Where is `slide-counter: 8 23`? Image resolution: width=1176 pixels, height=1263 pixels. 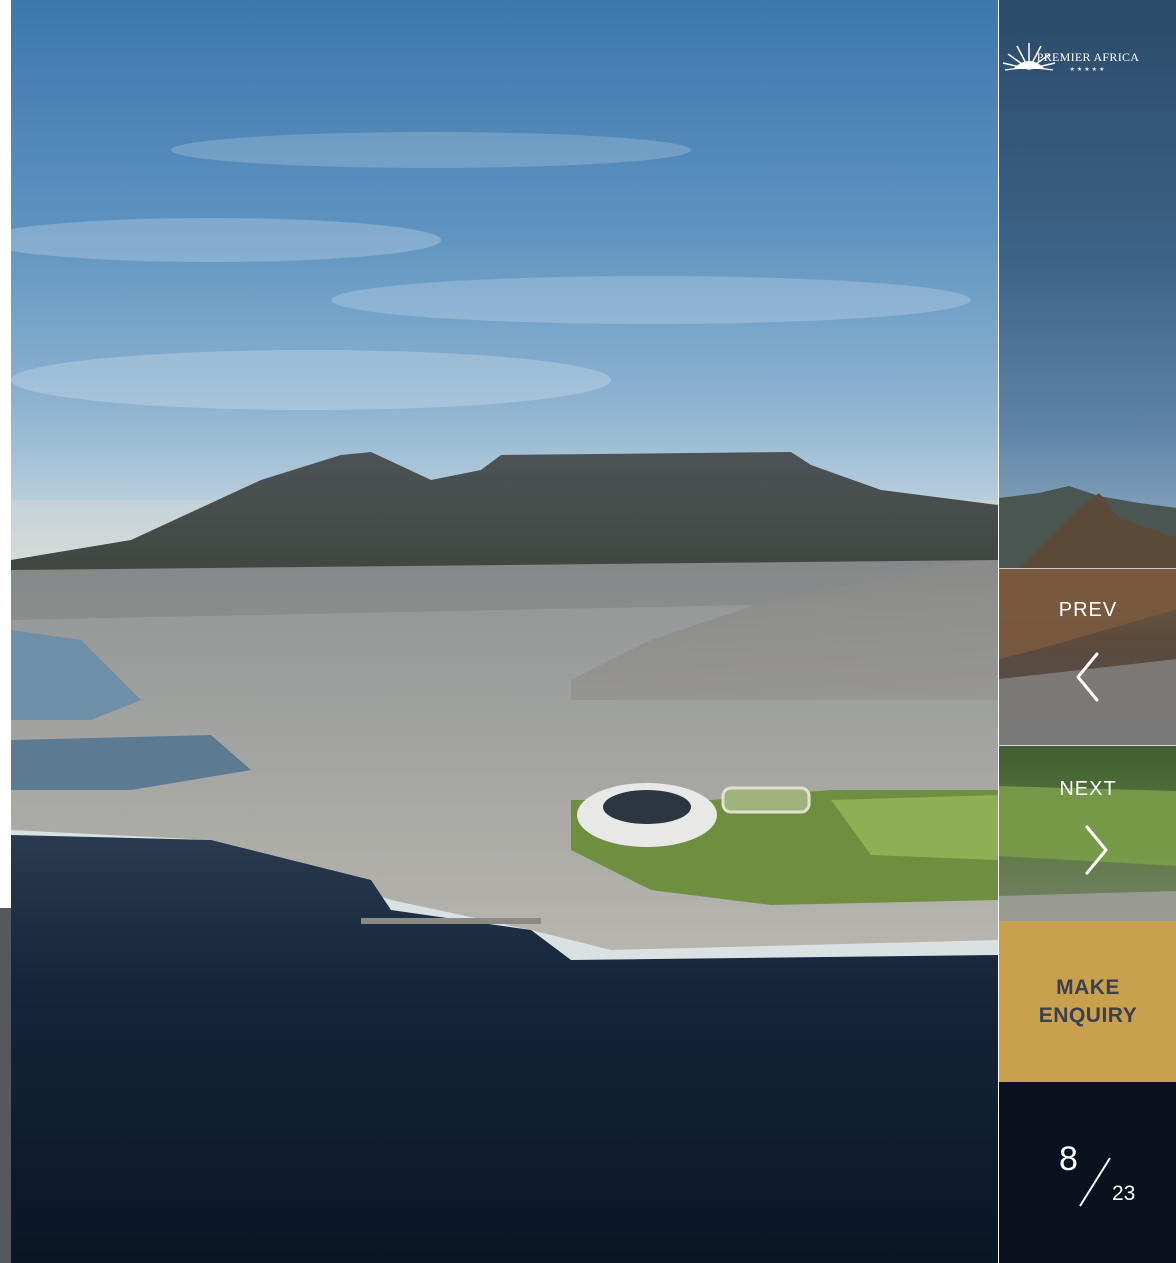 slide-counter: 8 23 is located at coordinates (1087, 1172).